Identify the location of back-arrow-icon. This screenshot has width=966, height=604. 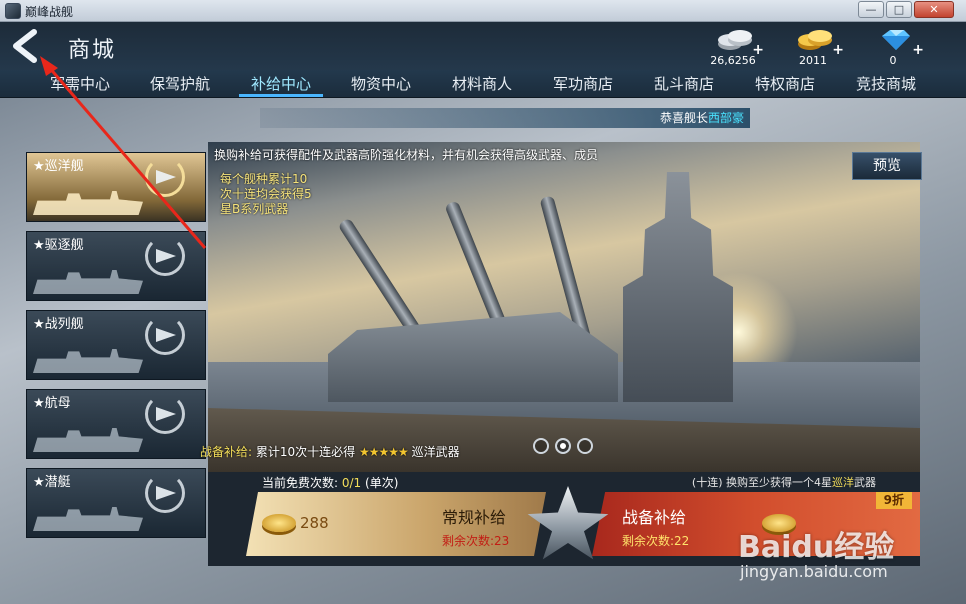
(25, 46).